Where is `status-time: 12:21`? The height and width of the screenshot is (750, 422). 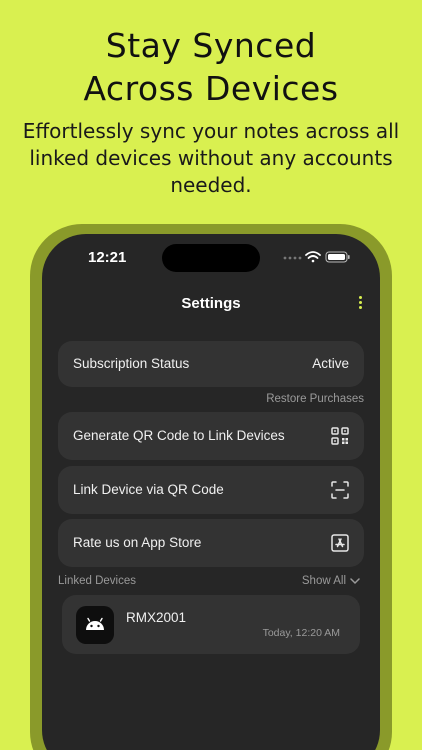 status-time: 12:21 is located at coordinates (107, 257).